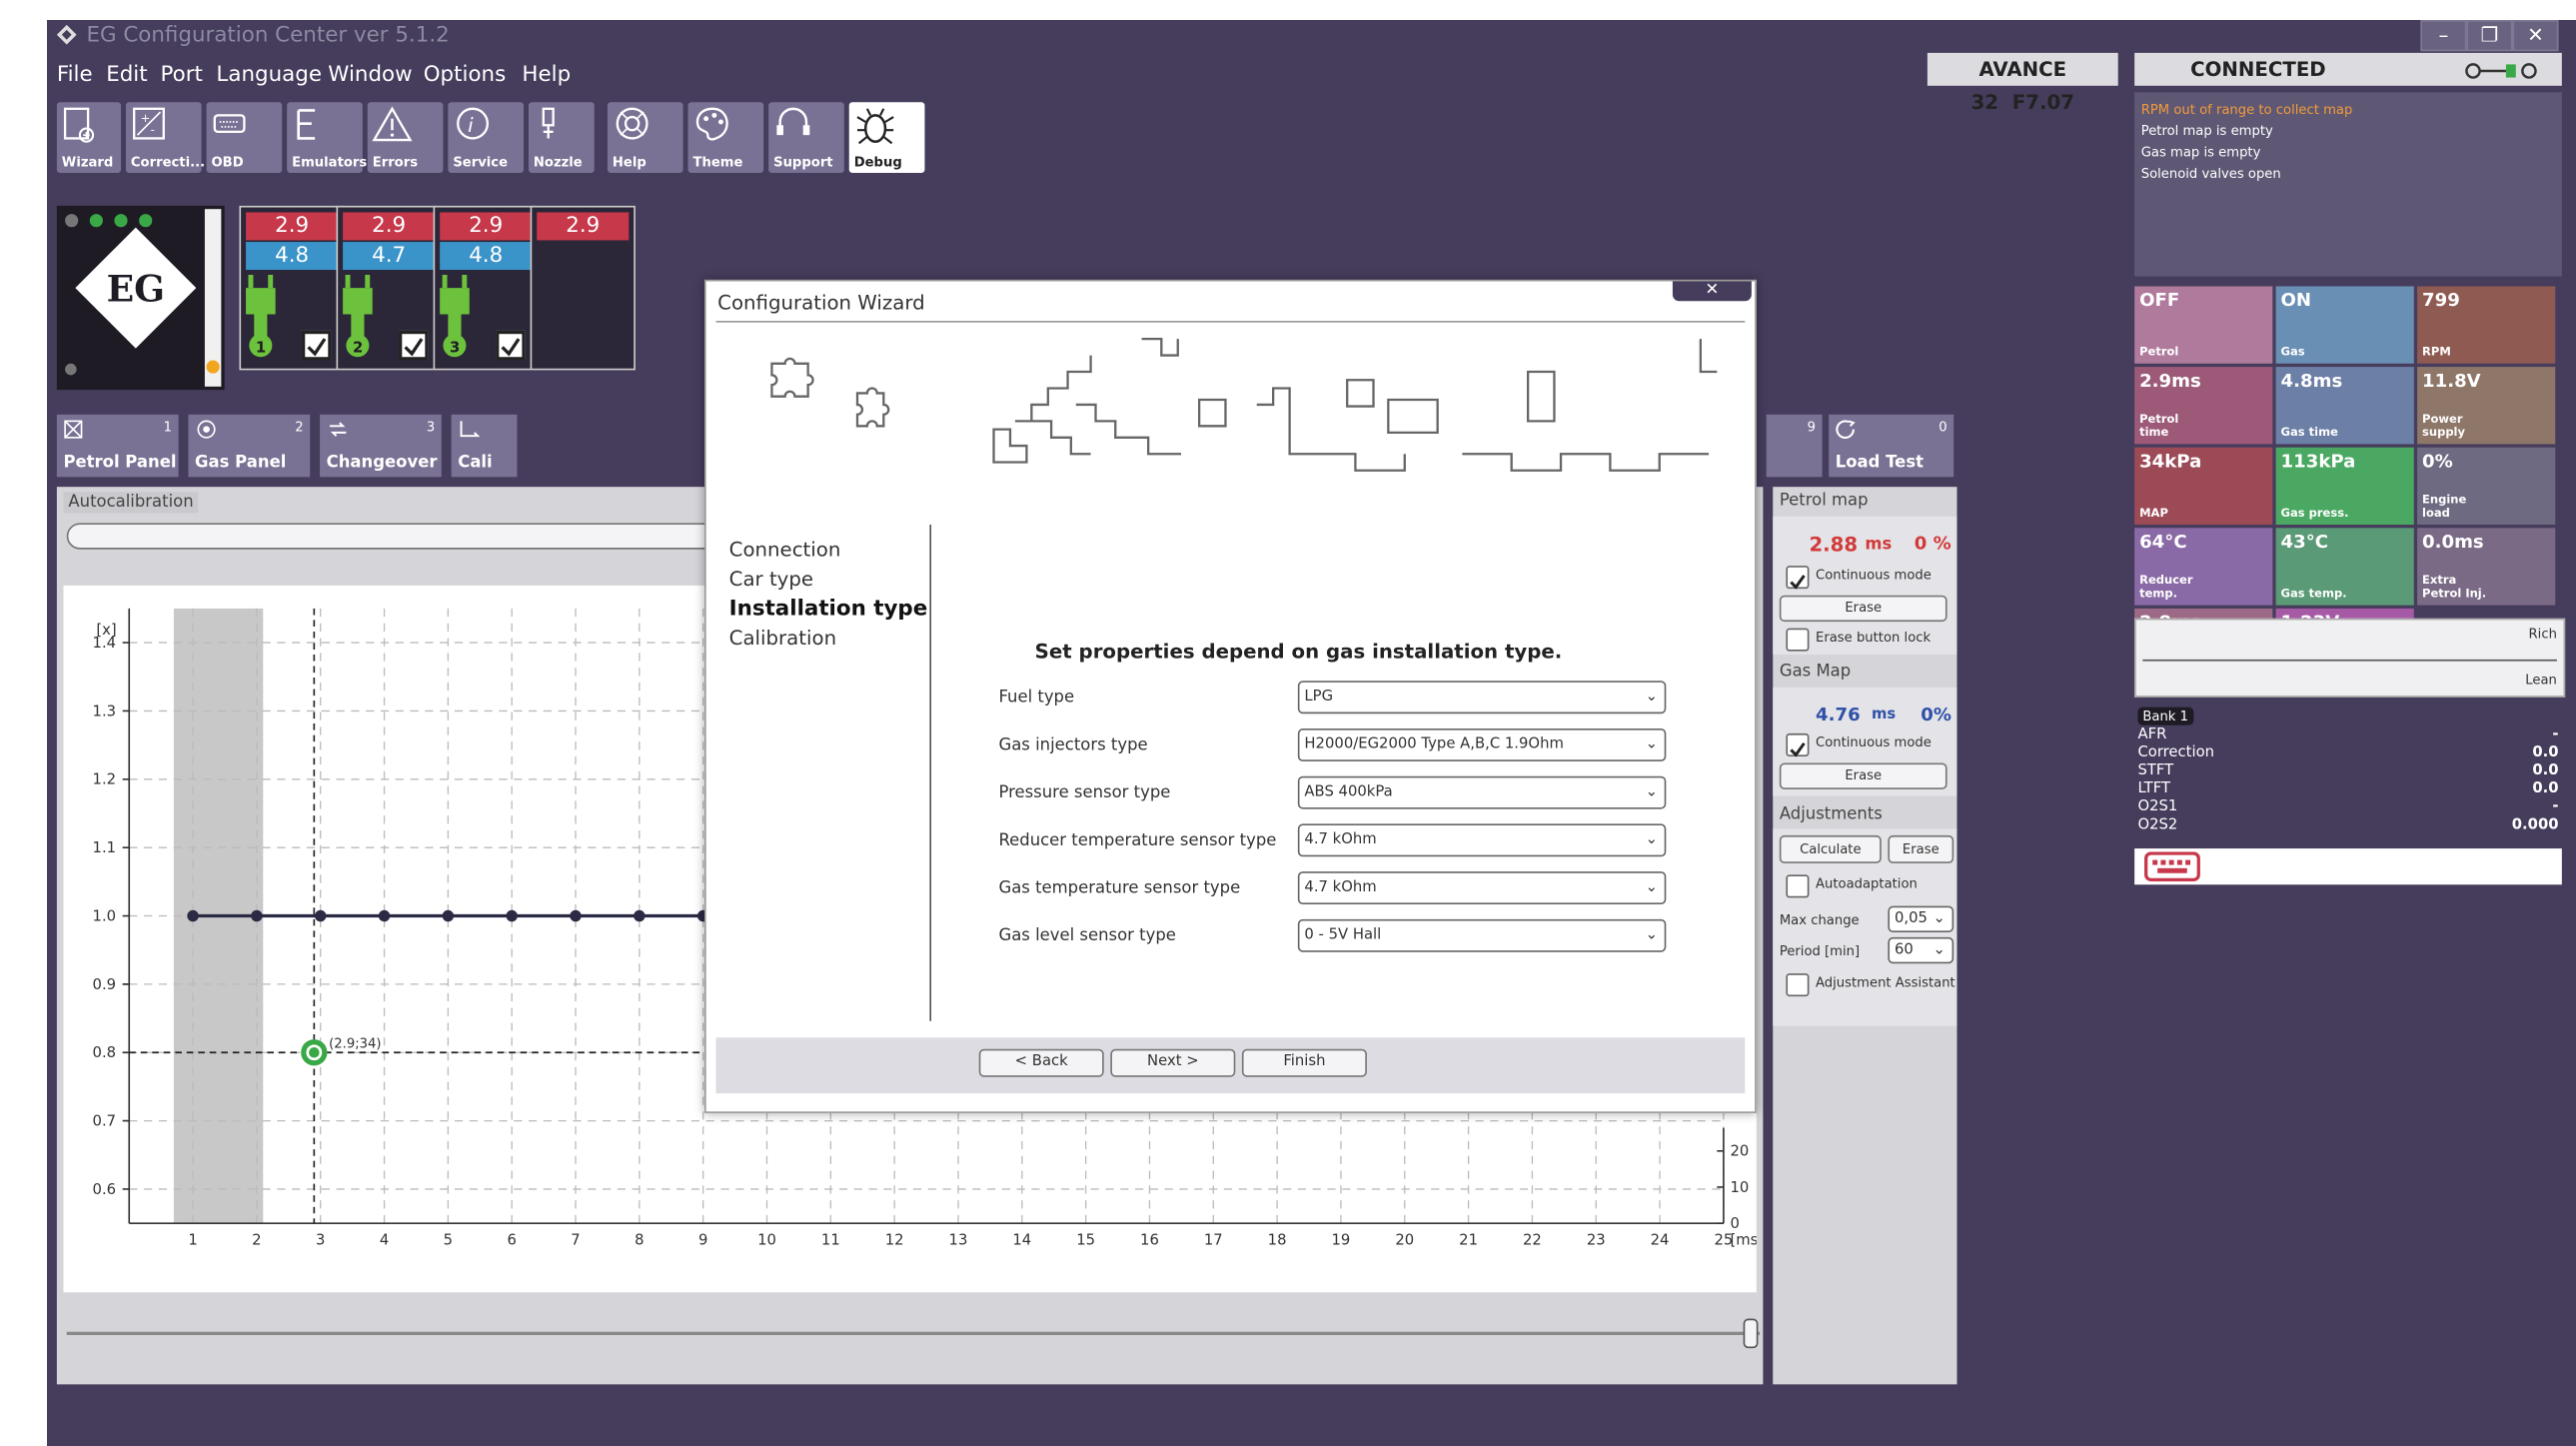 Image resolution: width=2576 pixels, height=1446 pixels. I want to click on menu-help: Help, so click(546, 75).